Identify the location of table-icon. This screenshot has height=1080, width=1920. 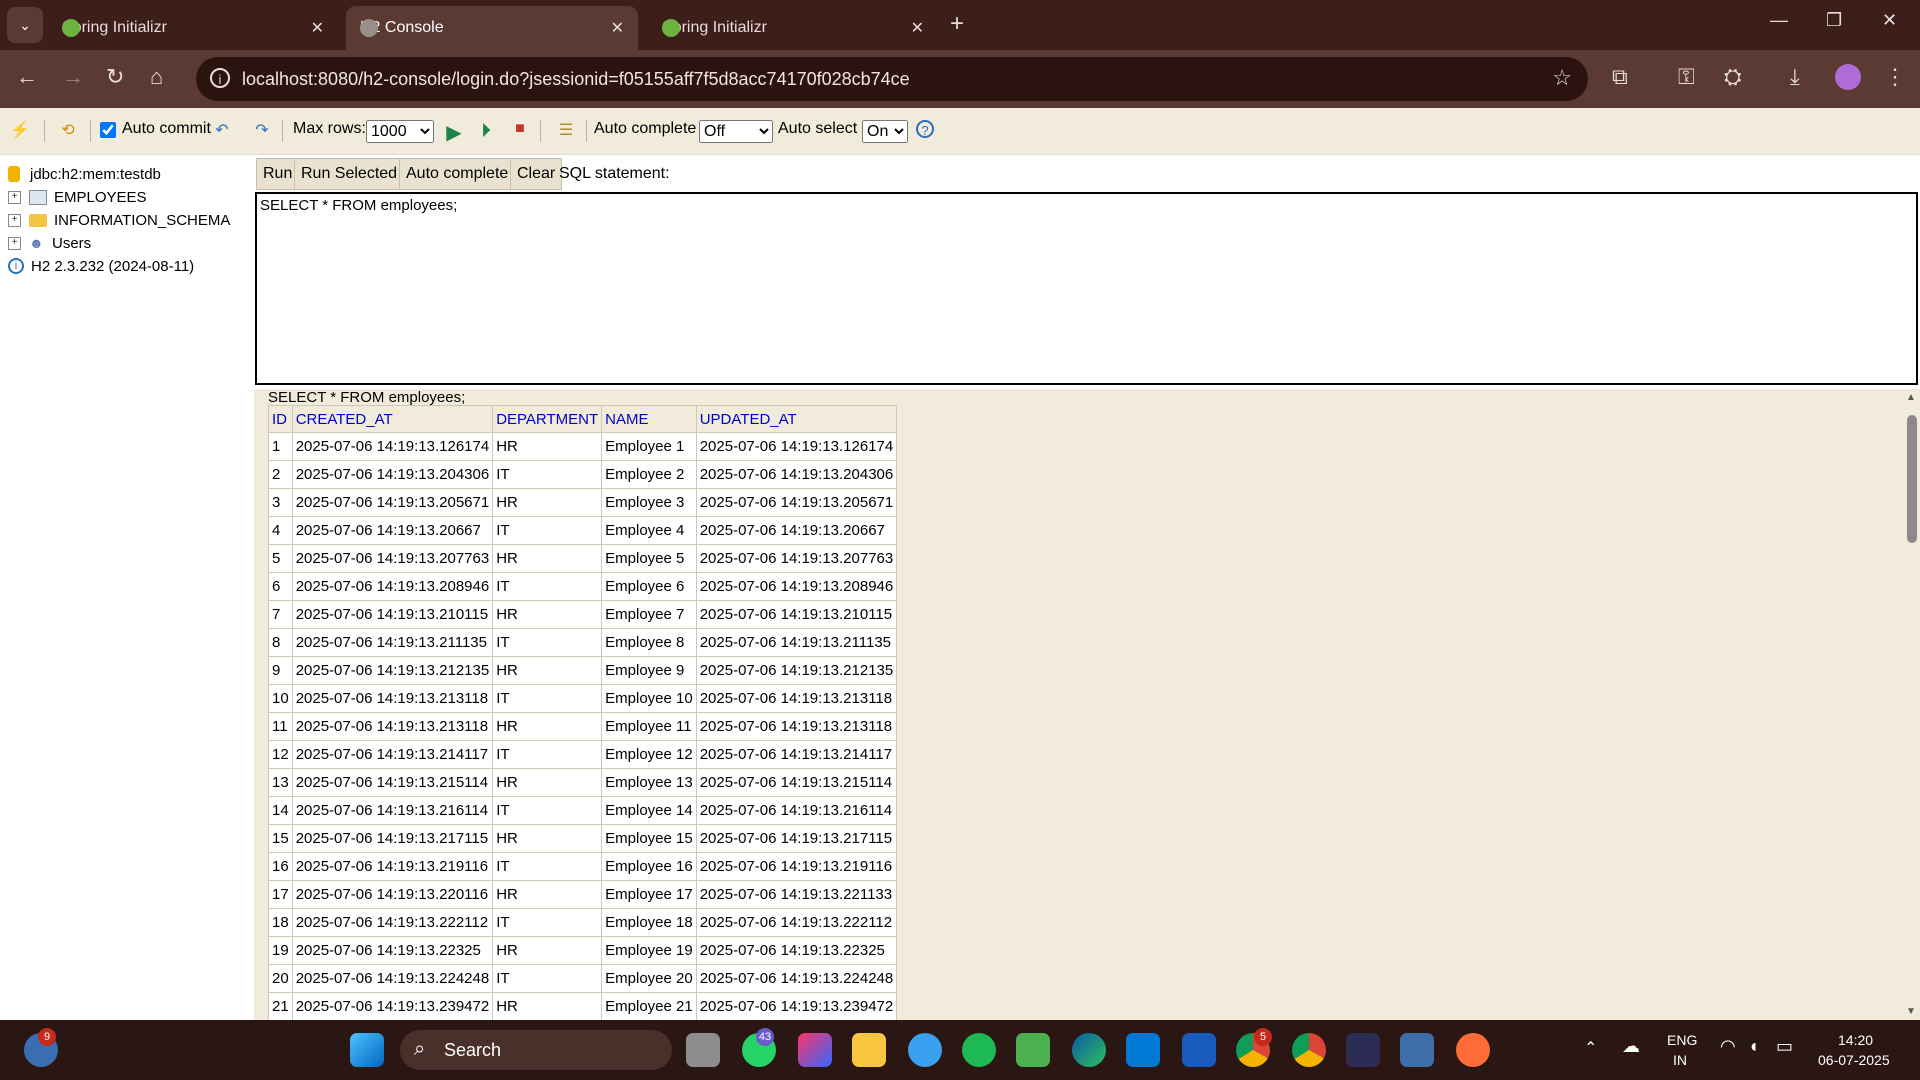
(38, 197).